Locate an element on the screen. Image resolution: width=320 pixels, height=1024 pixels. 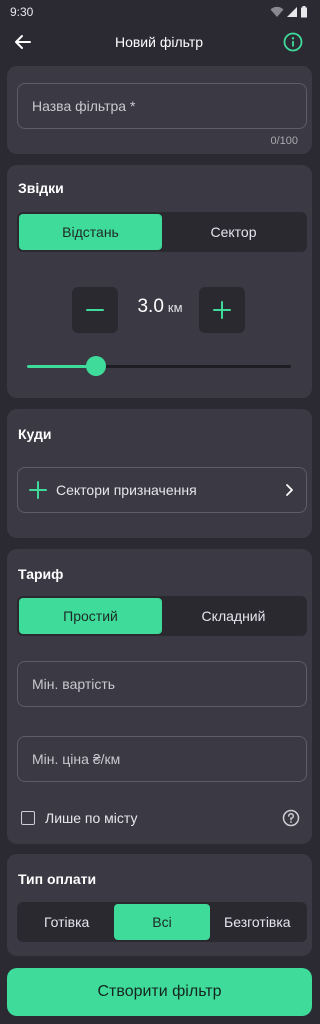
min-price-per-km-placeholder: Мін. ціна ₴/км is located at coordinates (76, 759).